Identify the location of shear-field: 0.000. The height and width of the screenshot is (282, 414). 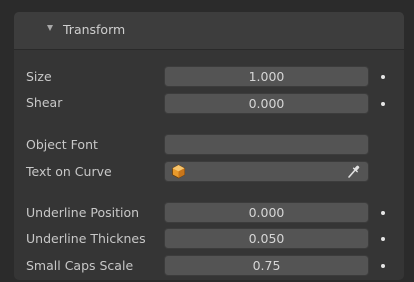
(266, 103).